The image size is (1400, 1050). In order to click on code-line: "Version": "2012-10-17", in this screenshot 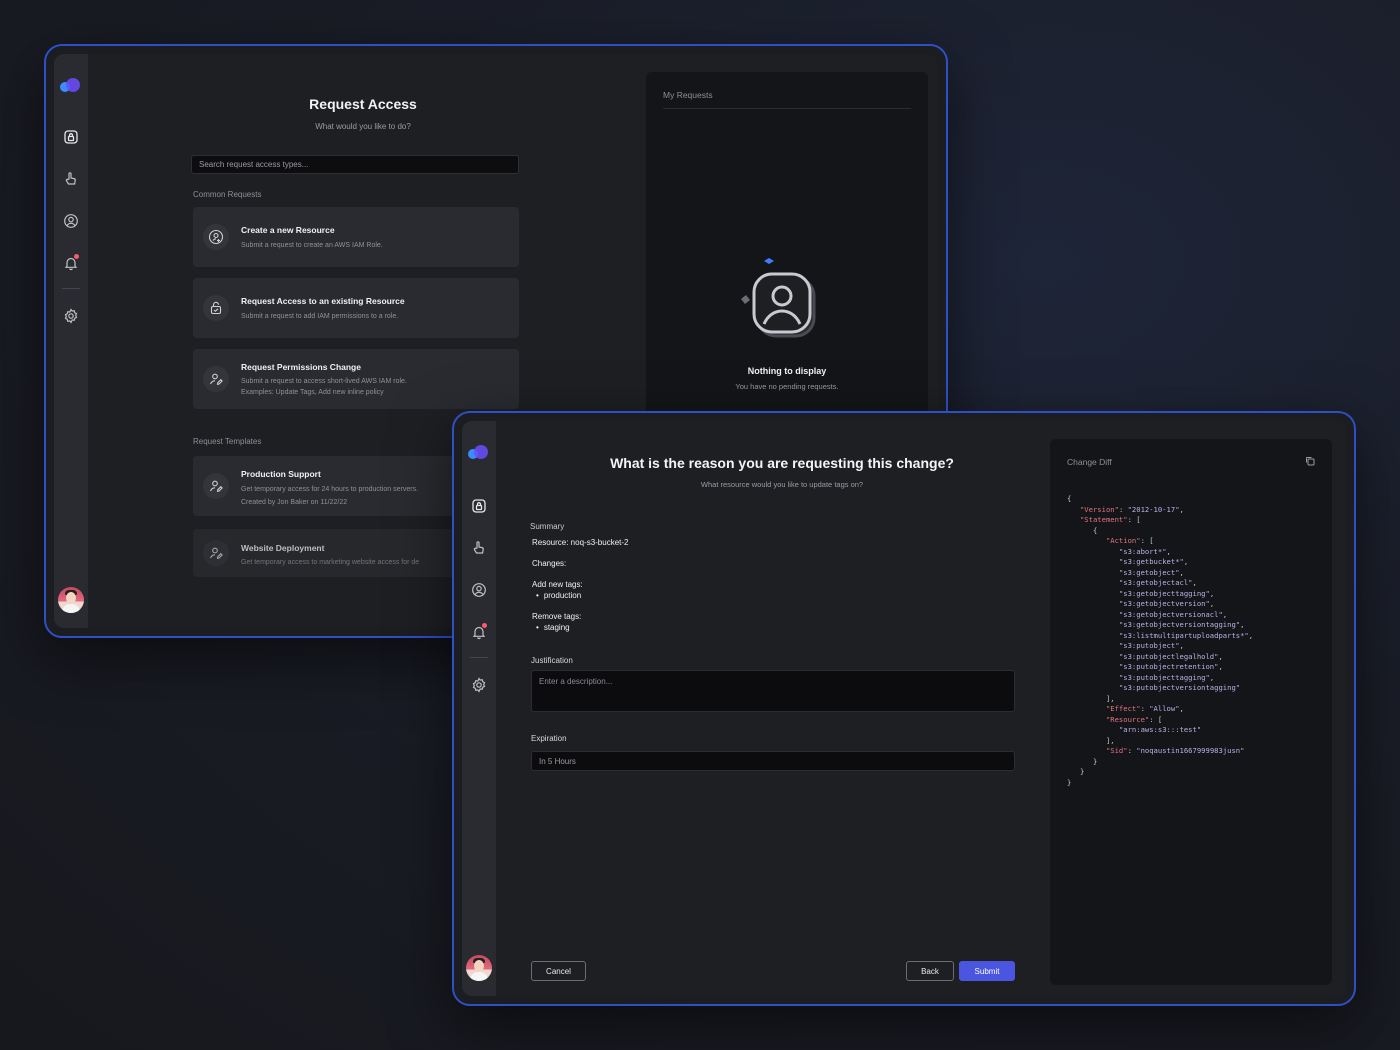, I will do `click(1131, 509)`.